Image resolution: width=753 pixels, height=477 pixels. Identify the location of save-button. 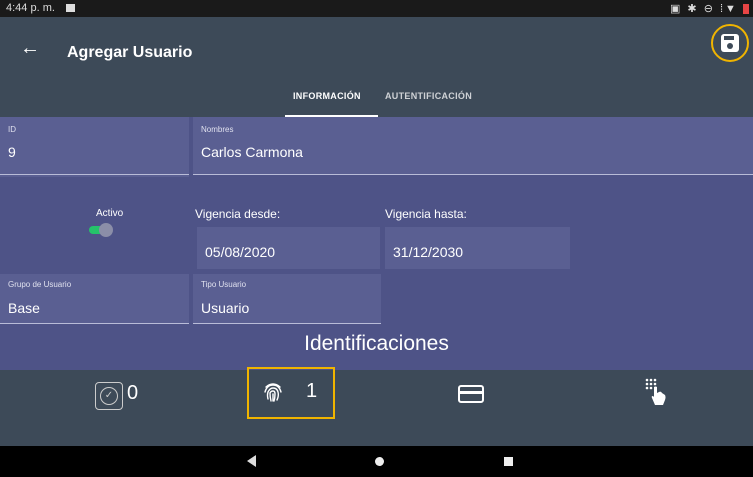
(730, 43).